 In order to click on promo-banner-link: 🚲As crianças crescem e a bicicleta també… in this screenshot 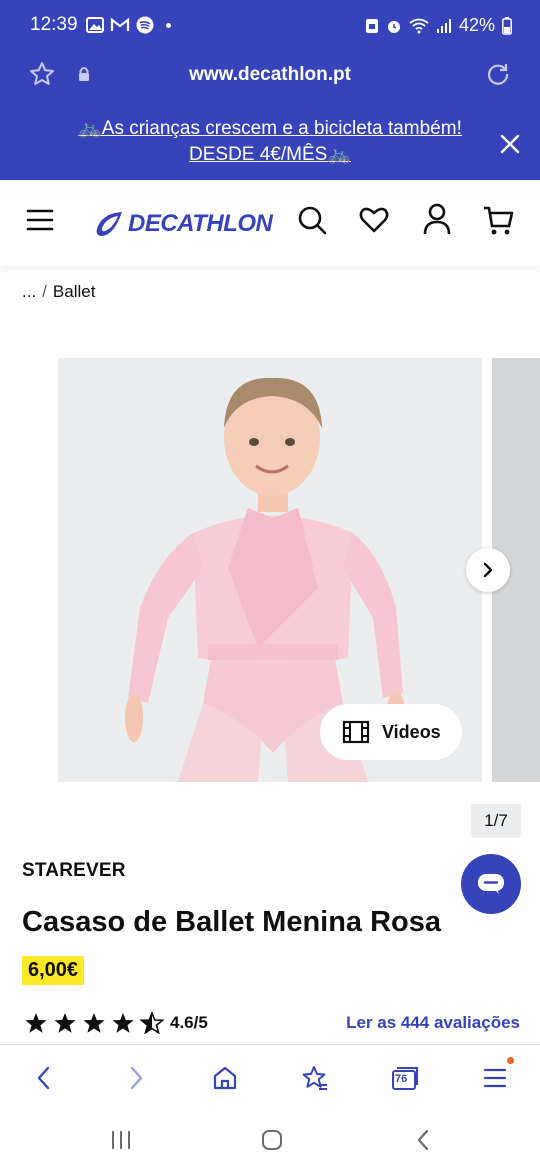, I will do `click(270, 142)`.